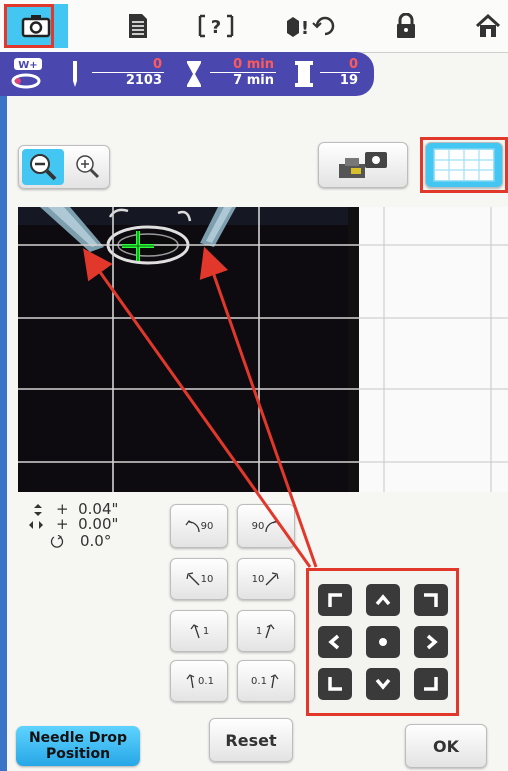 Image resolution: width=508 pixels, height=771 pixels. What do you see at coordinates (254, 26) in the screenshot?
I see `top-tab-bar: ? !` at bounding box center [254, 26].